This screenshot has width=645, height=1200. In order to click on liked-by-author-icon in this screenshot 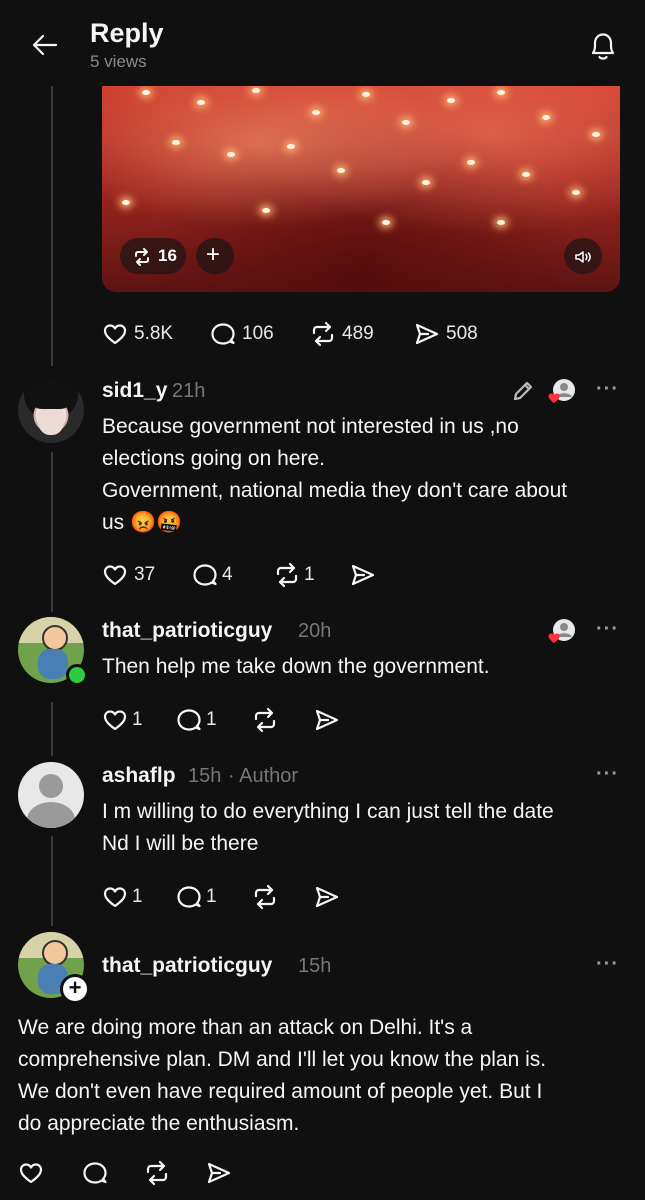, I will do `click(561, 631)`.